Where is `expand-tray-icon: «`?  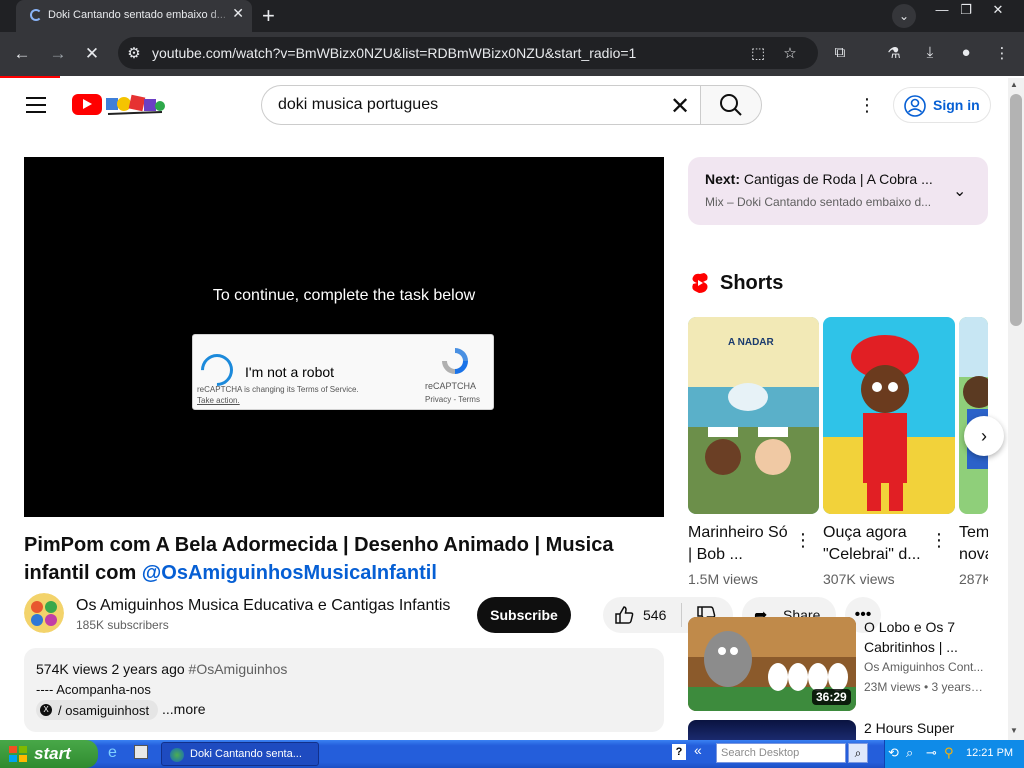
expand-tray-icon: « is located at coordinates (698, 750).